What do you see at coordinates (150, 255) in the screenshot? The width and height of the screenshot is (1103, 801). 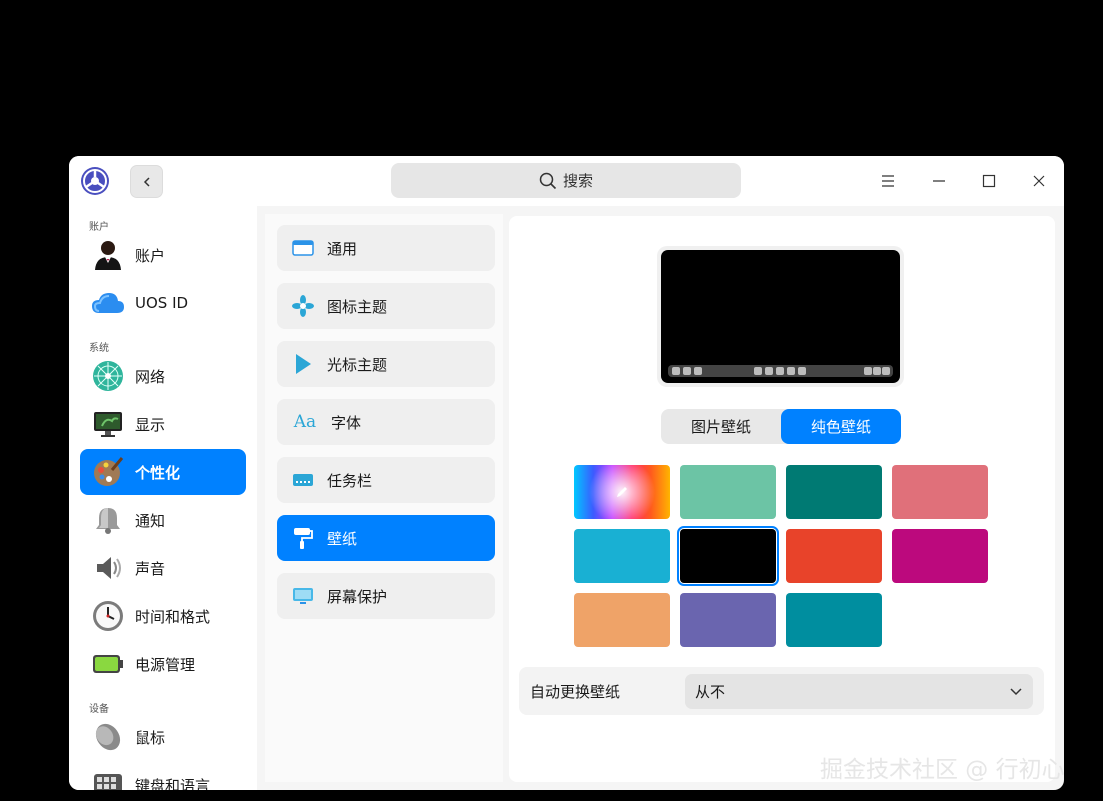 I see `sidebar-item-label: 账户` at bounding box center [150, 255].